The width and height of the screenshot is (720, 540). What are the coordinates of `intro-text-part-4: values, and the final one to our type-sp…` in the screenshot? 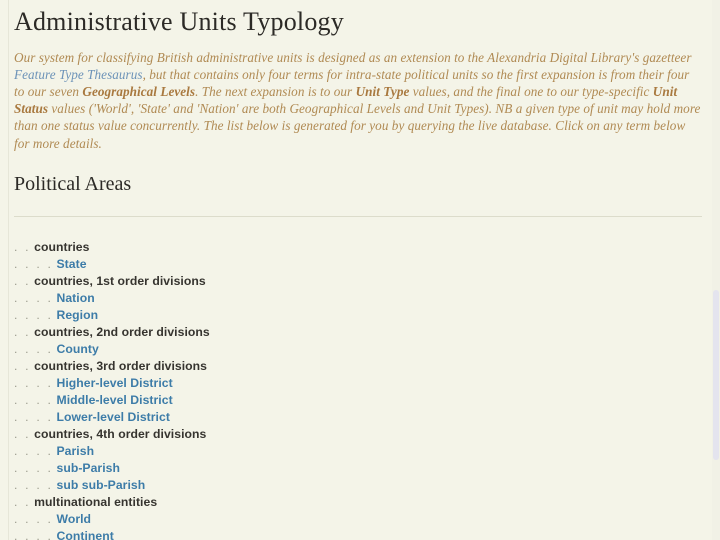 It's located at (531, 91).